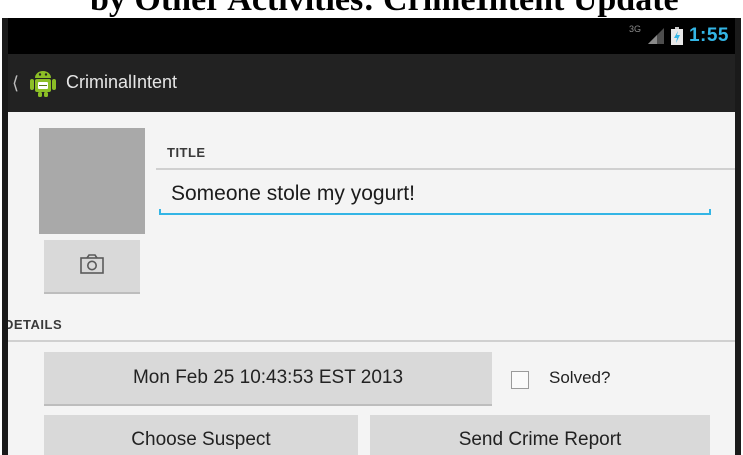 This screenshot has width=743, height=455. Describe the element at coordinates (384, 9) in the screenshot. I see `caption-text: by Other Activities: CrimeIntent Update` at that location.